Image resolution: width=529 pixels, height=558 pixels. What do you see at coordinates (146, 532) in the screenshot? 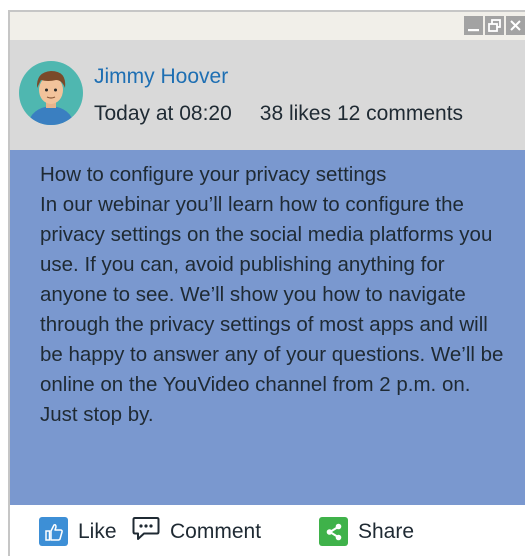
I see `comment-bubble-icon` at bounding box center [146, 532].